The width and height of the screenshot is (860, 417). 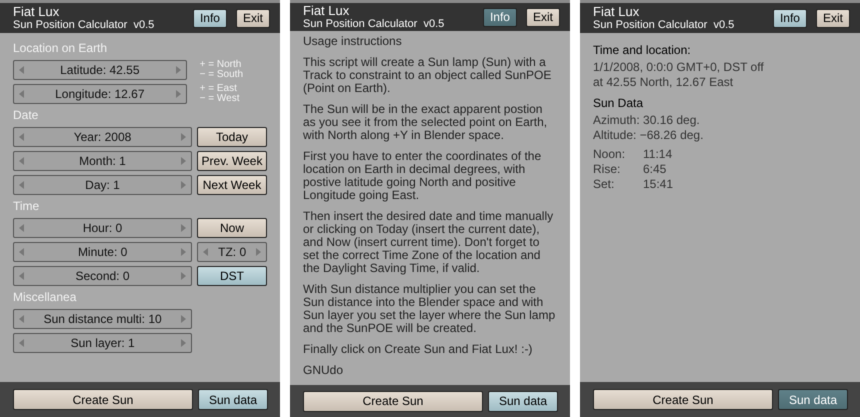 I want to click on number-field: Year: 2008, so click(x=102, y=137).